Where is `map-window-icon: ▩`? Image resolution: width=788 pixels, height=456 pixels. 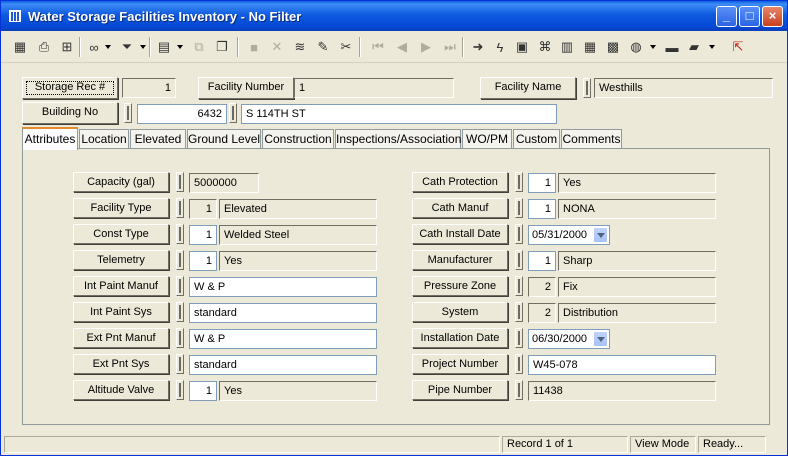
map-window-icon: ▩ is located at coordinates (613, 47).